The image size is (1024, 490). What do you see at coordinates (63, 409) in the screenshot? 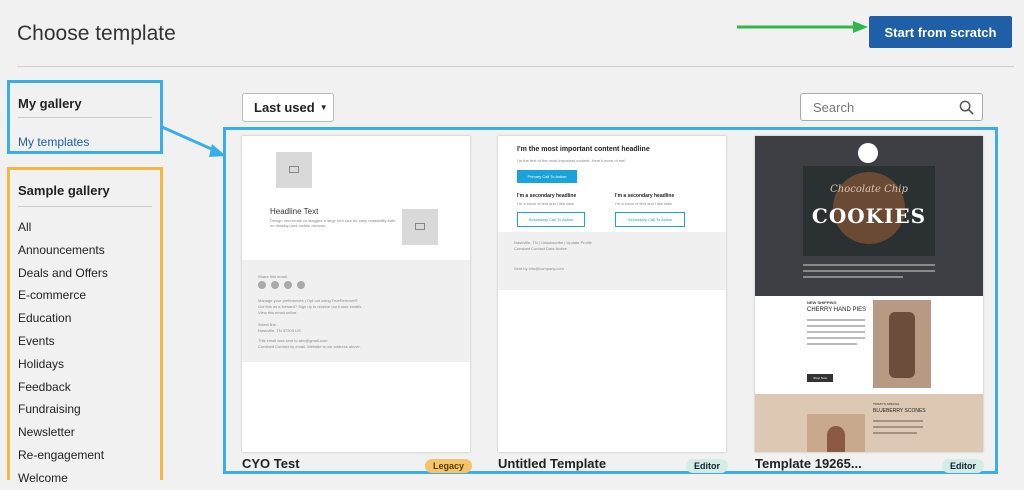
I see `category-fundraising: Fundraising` at bounding box center [63, 409].